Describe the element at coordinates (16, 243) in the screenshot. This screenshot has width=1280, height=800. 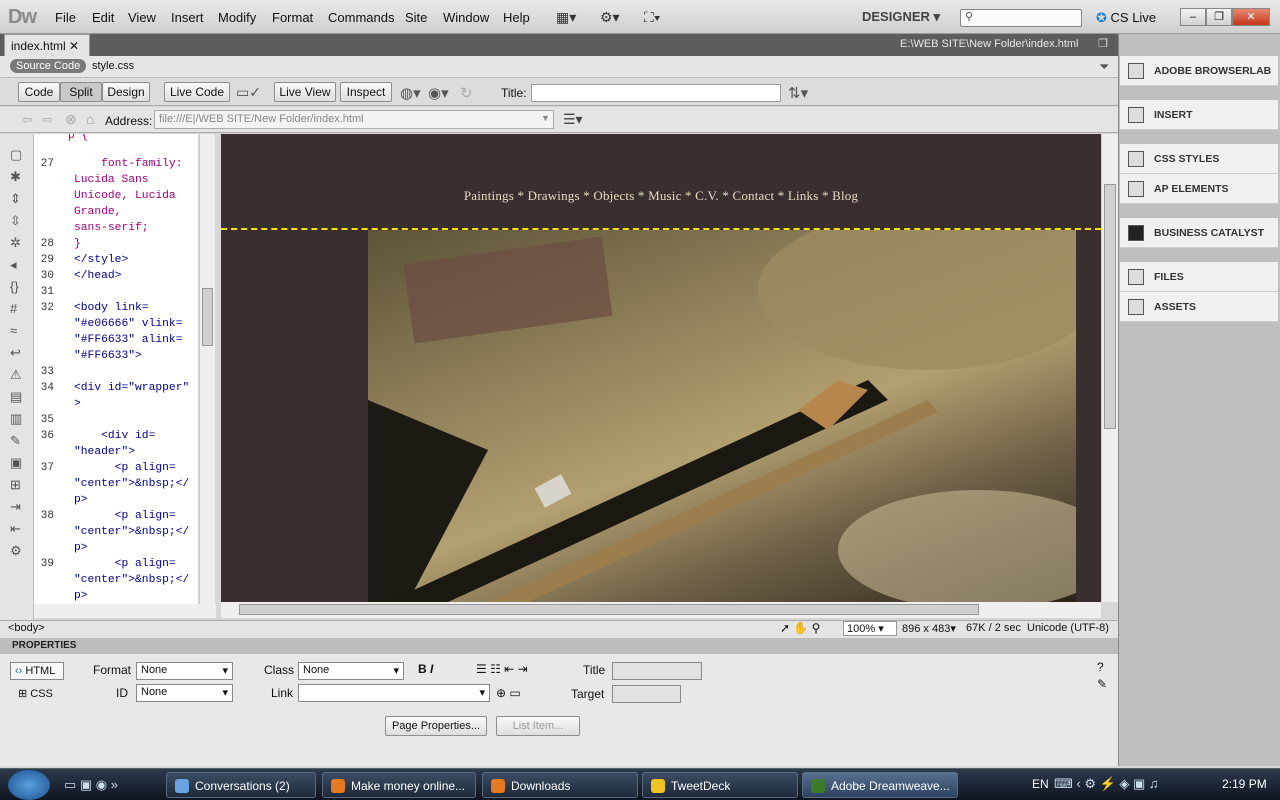
I see `expand-all-icon: ✲` at that location.